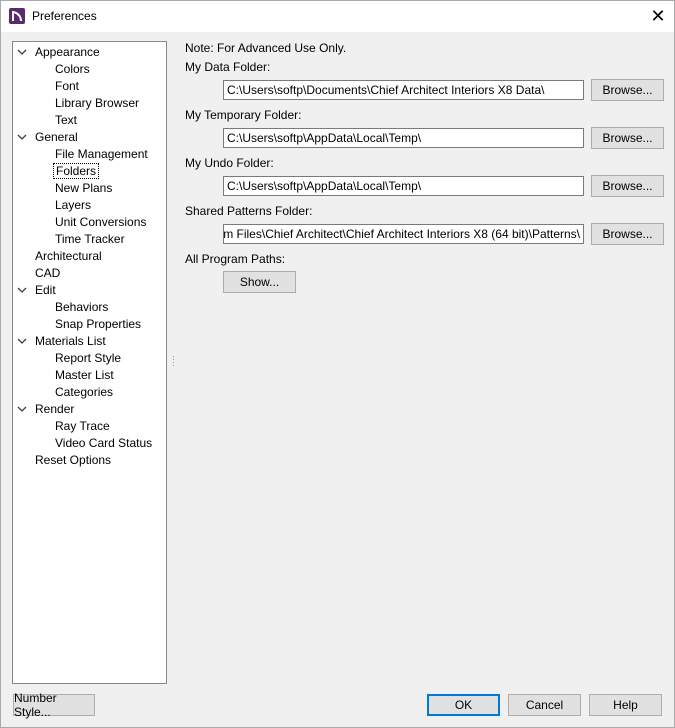  What do you see at coordinates (88, 358) in the screenshot?
I see `tree-item-report-style: Report Style` at bounding box center [88, 358].